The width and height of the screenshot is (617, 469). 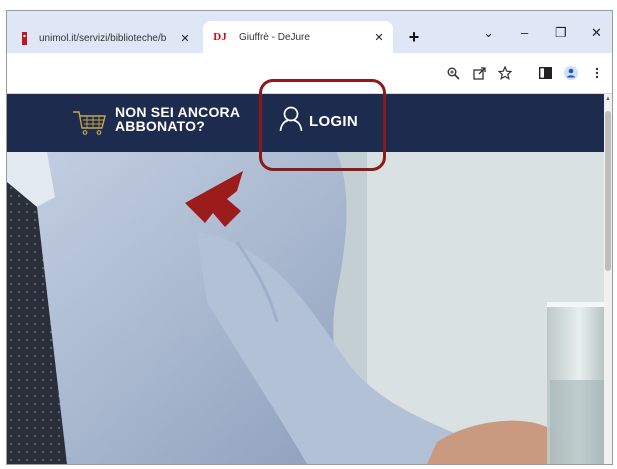 What do you see at coordinates (274, 37) in the screenshot?
I see `tab-label: Giuffrè - DeJure` at bounding box center [274, 37].